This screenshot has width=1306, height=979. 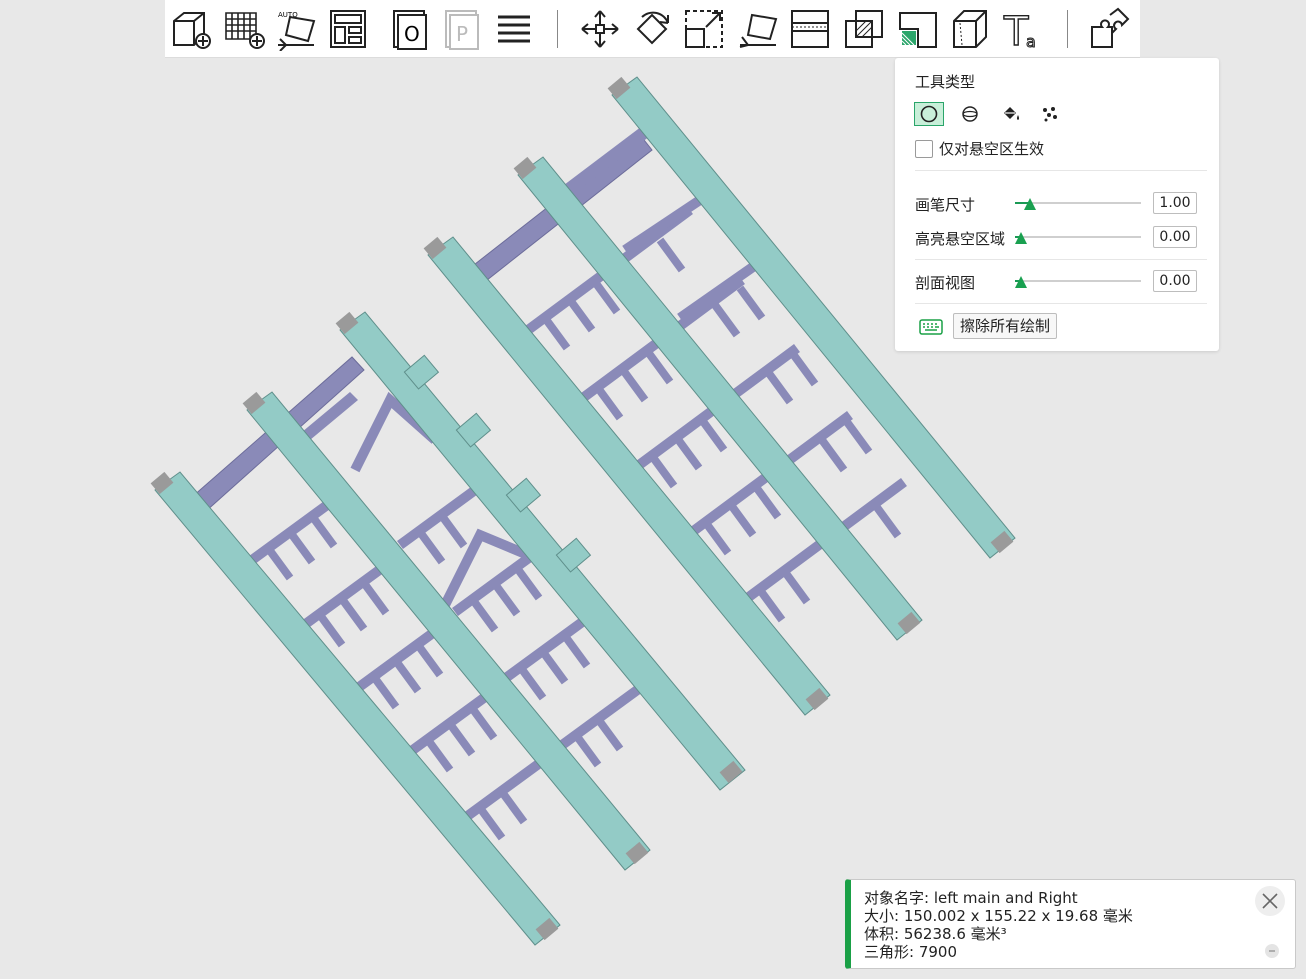 I want to click on object-volume-row: 体积: 56238.6 毫米³, so click(x=998, y=934).